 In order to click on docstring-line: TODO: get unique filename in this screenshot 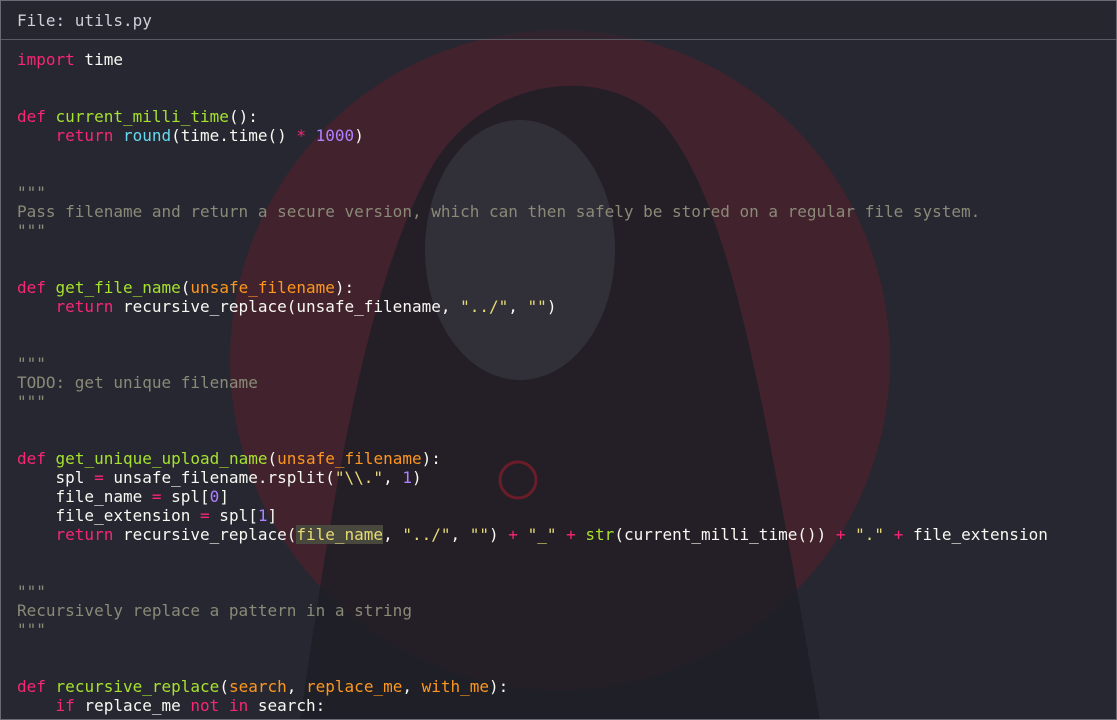, I will do `click(137, 382)`.